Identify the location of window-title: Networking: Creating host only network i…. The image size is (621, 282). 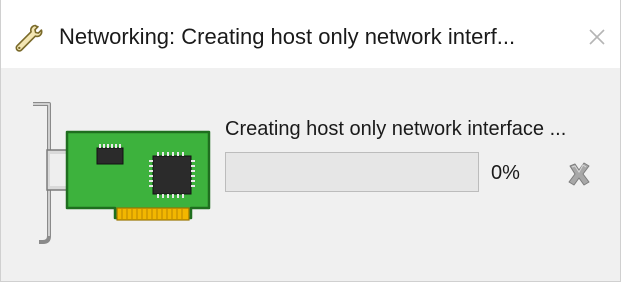
(287, 36).